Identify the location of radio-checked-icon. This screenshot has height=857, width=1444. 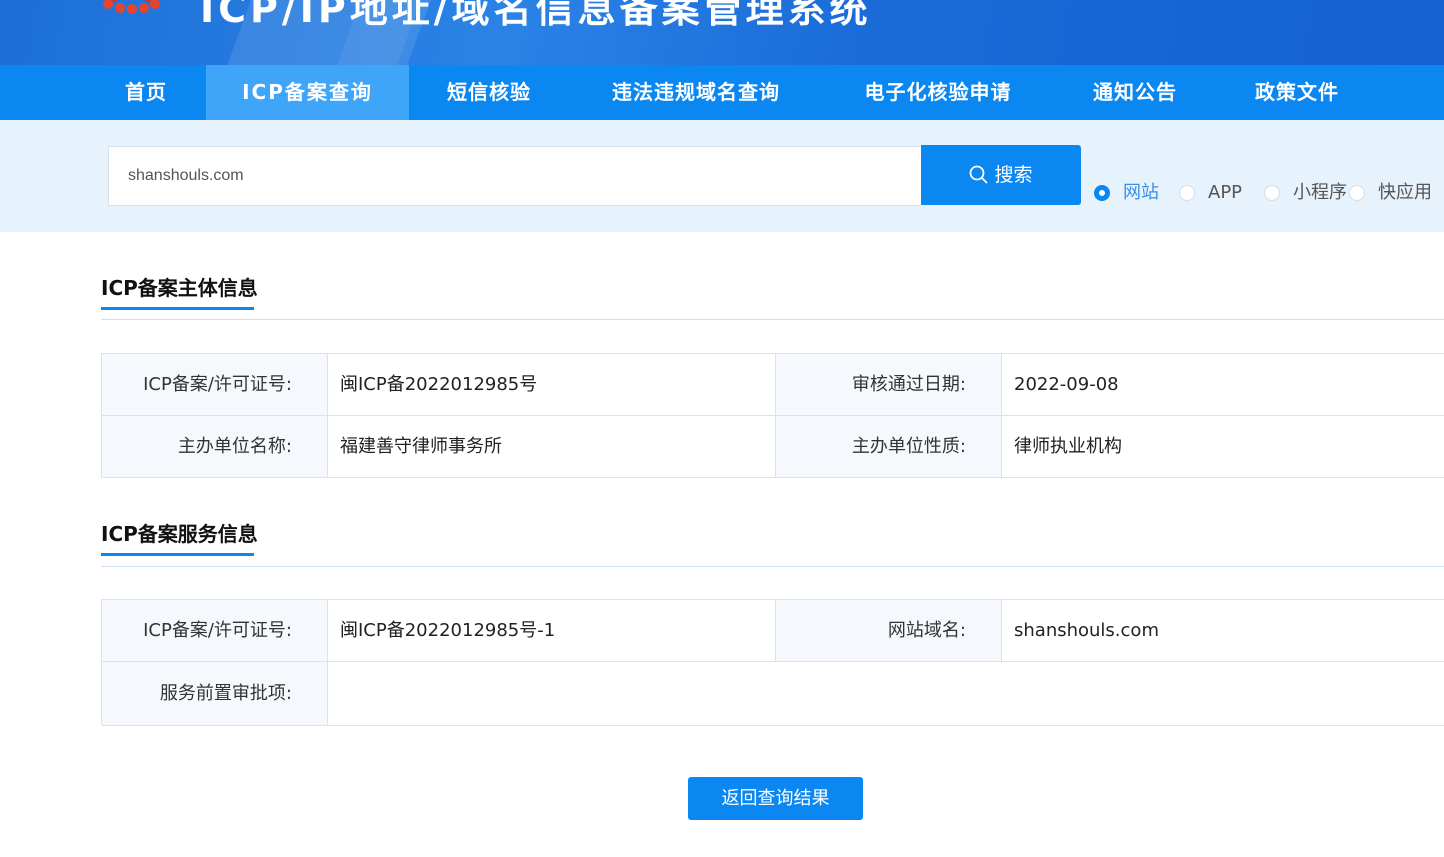
(1102, 193).